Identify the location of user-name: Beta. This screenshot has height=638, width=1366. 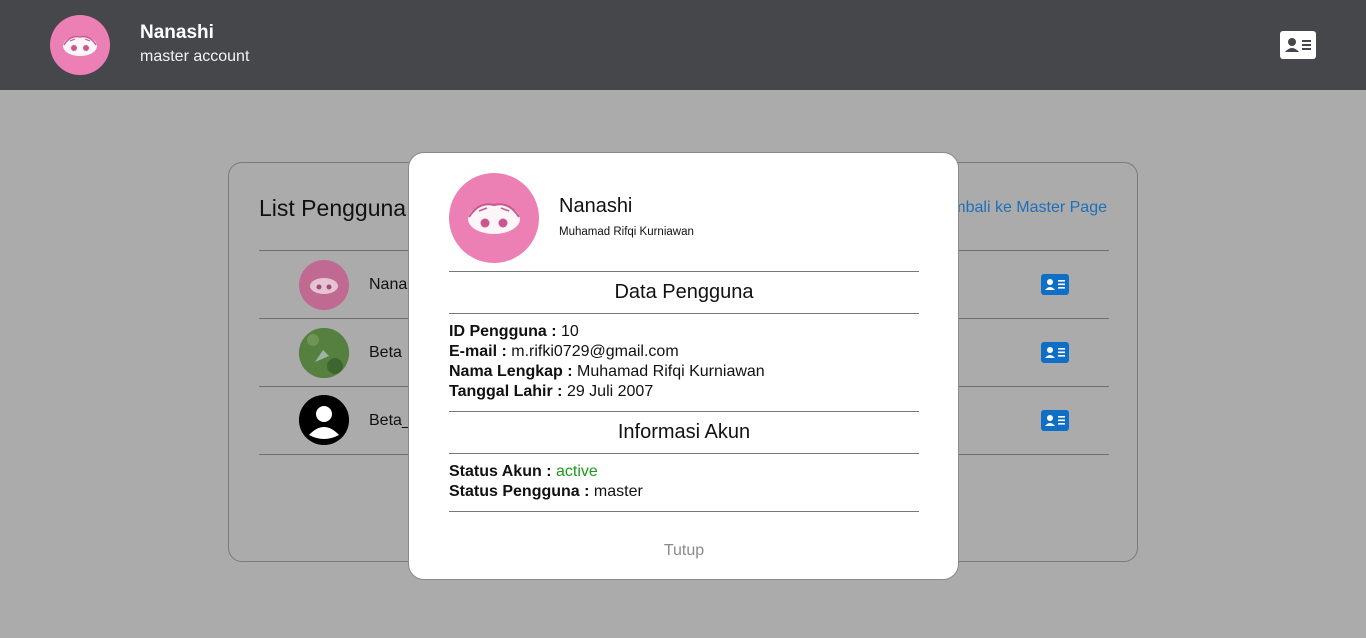
(385, 352).